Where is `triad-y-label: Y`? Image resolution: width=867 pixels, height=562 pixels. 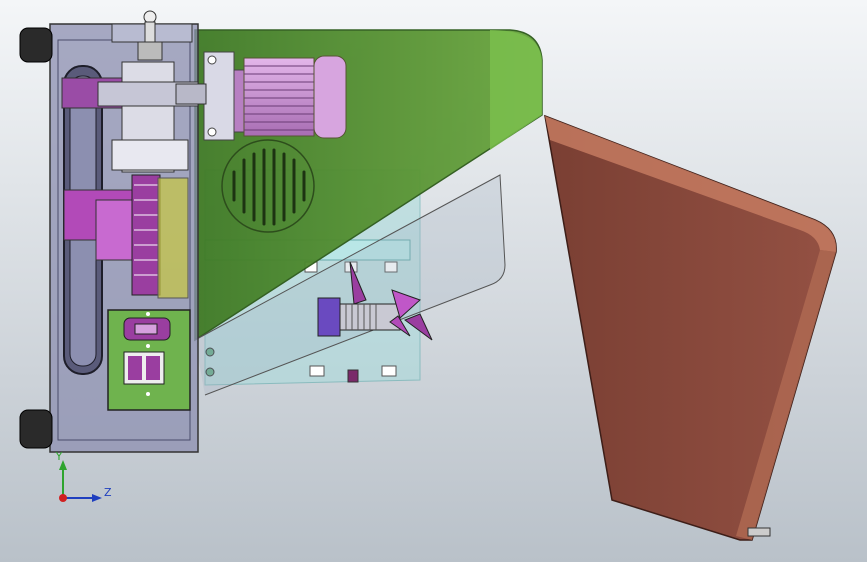
triad-y-label: Y is located at coordinates (59, 456).